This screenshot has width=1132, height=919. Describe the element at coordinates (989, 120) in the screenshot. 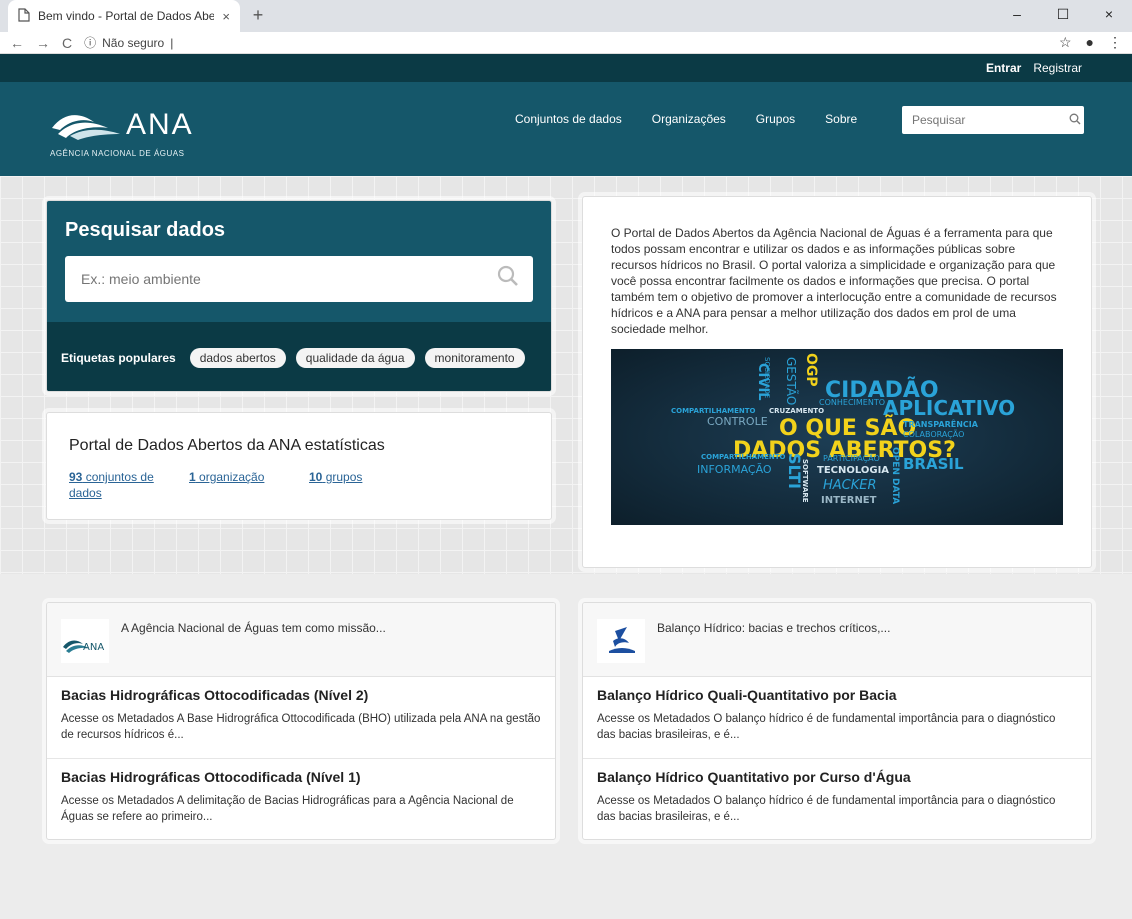

I see `header-search-input` at that location.